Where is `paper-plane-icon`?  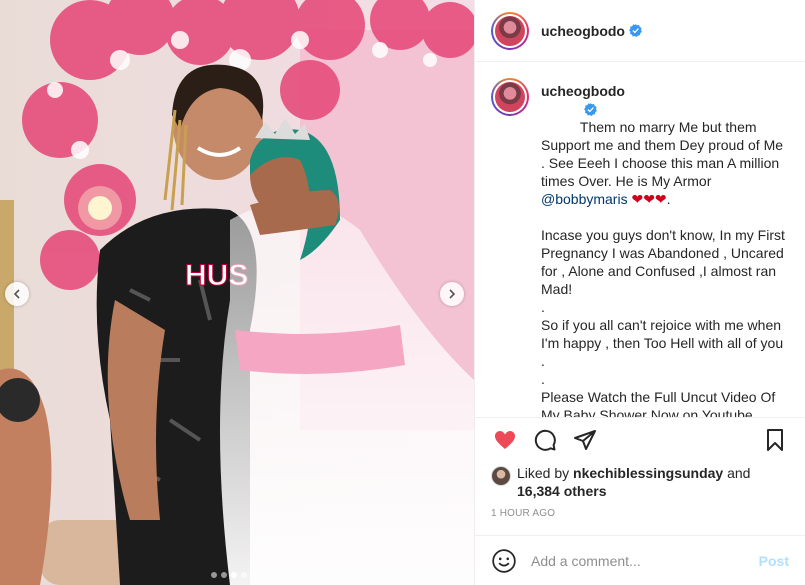 paper-plane-icon is located at coordinates (585, 440).